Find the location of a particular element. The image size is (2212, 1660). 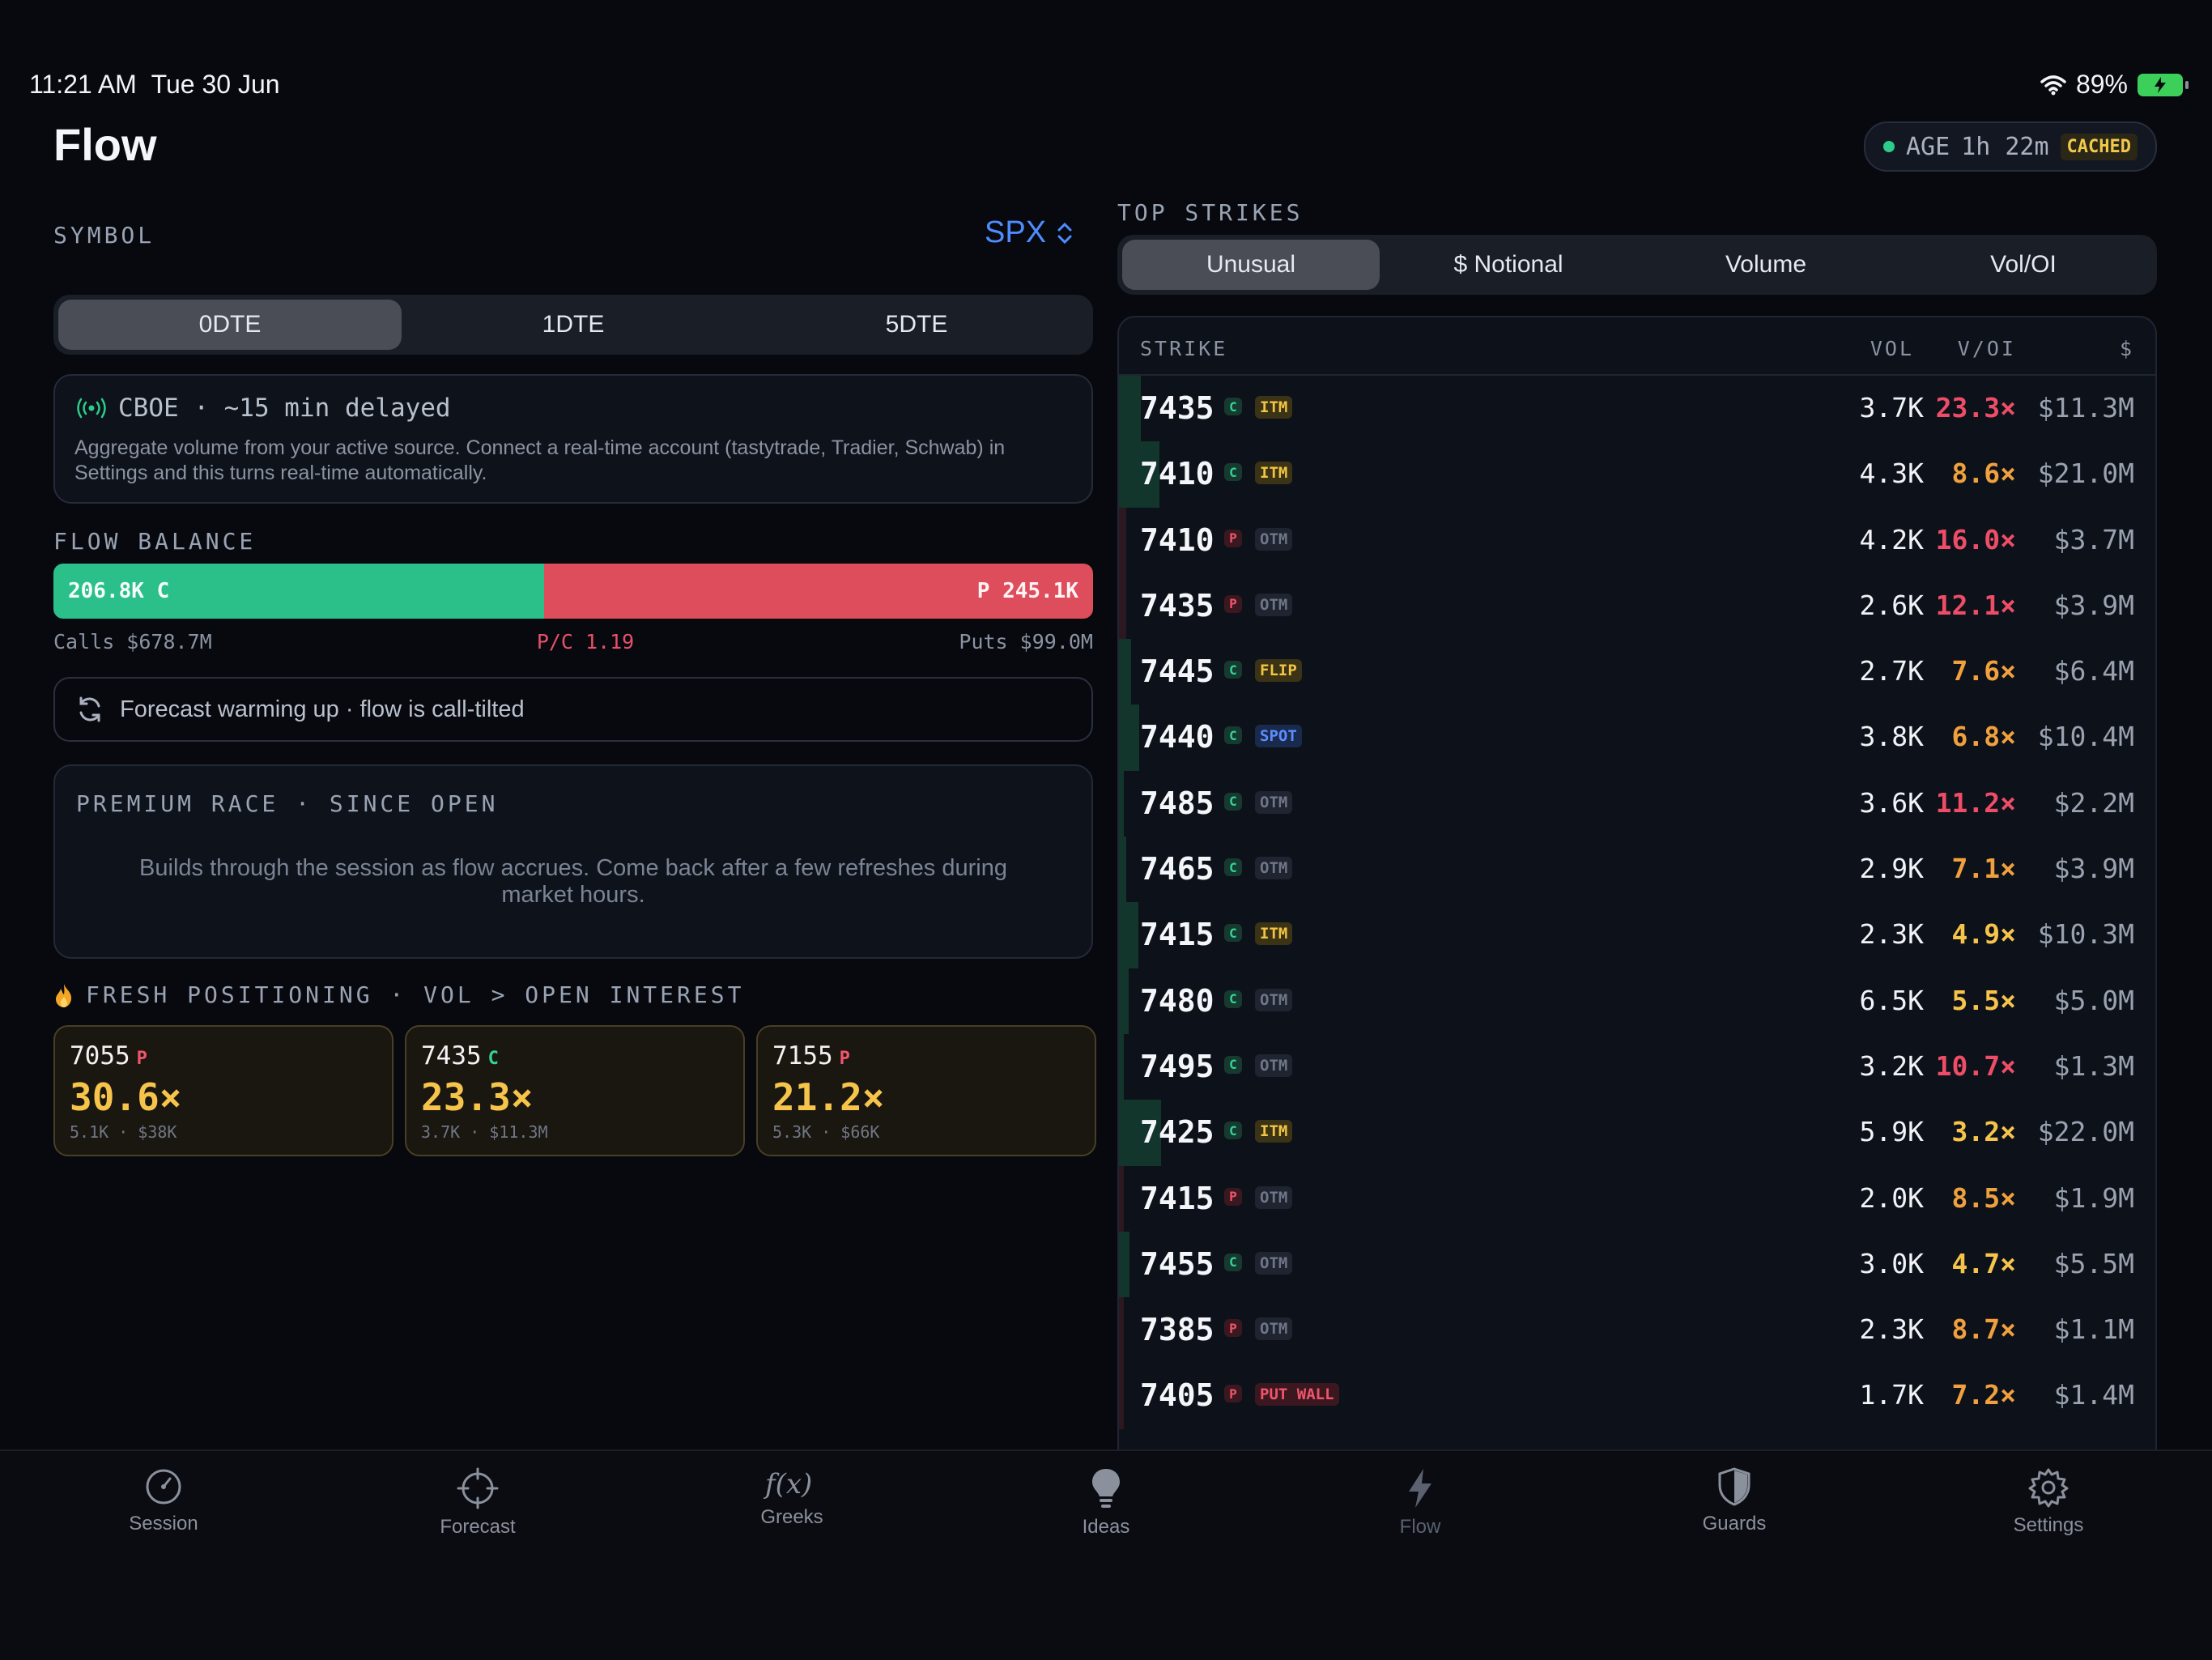

put-call-ratio: P/C 1.19 is located at coordinates (585, 641).